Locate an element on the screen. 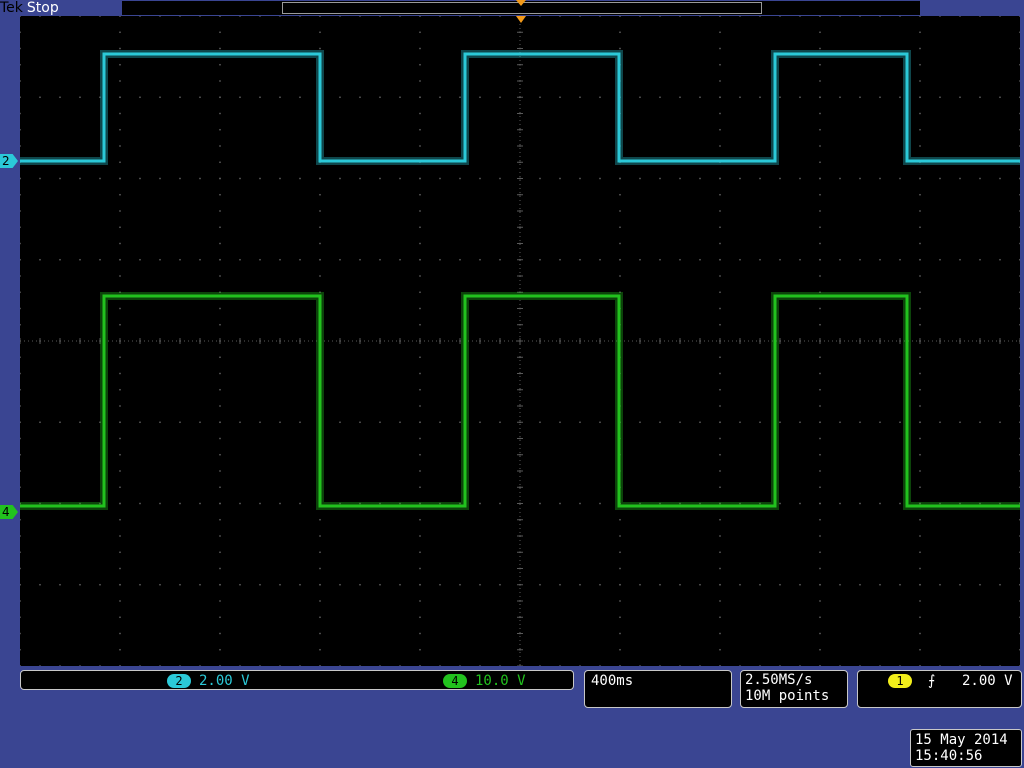 Image resolution: width=1024 pixels, height=768 pixels. channel-4-ground-marker: 4 is located at coordinates (9, 512).